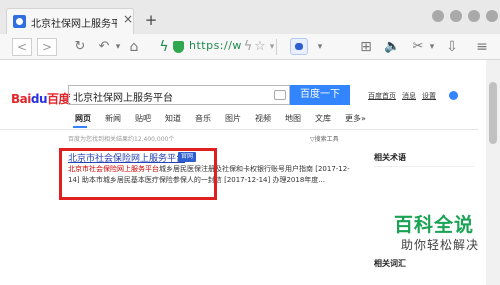 This screenshot has height=285, width=500. What do you see at coordinates (179, 95) in the screenshot?
I see `search-input: 北京社保网上服务平台` at bounding box center [179, 95].